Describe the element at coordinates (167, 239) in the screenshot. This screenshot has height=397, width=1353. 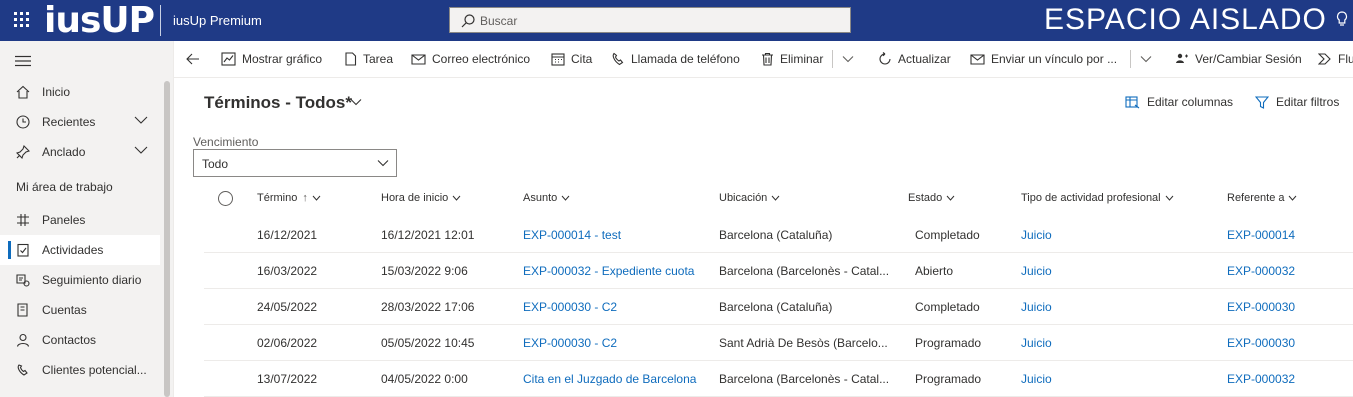
I see `sidebar-scrollbar` at that location.